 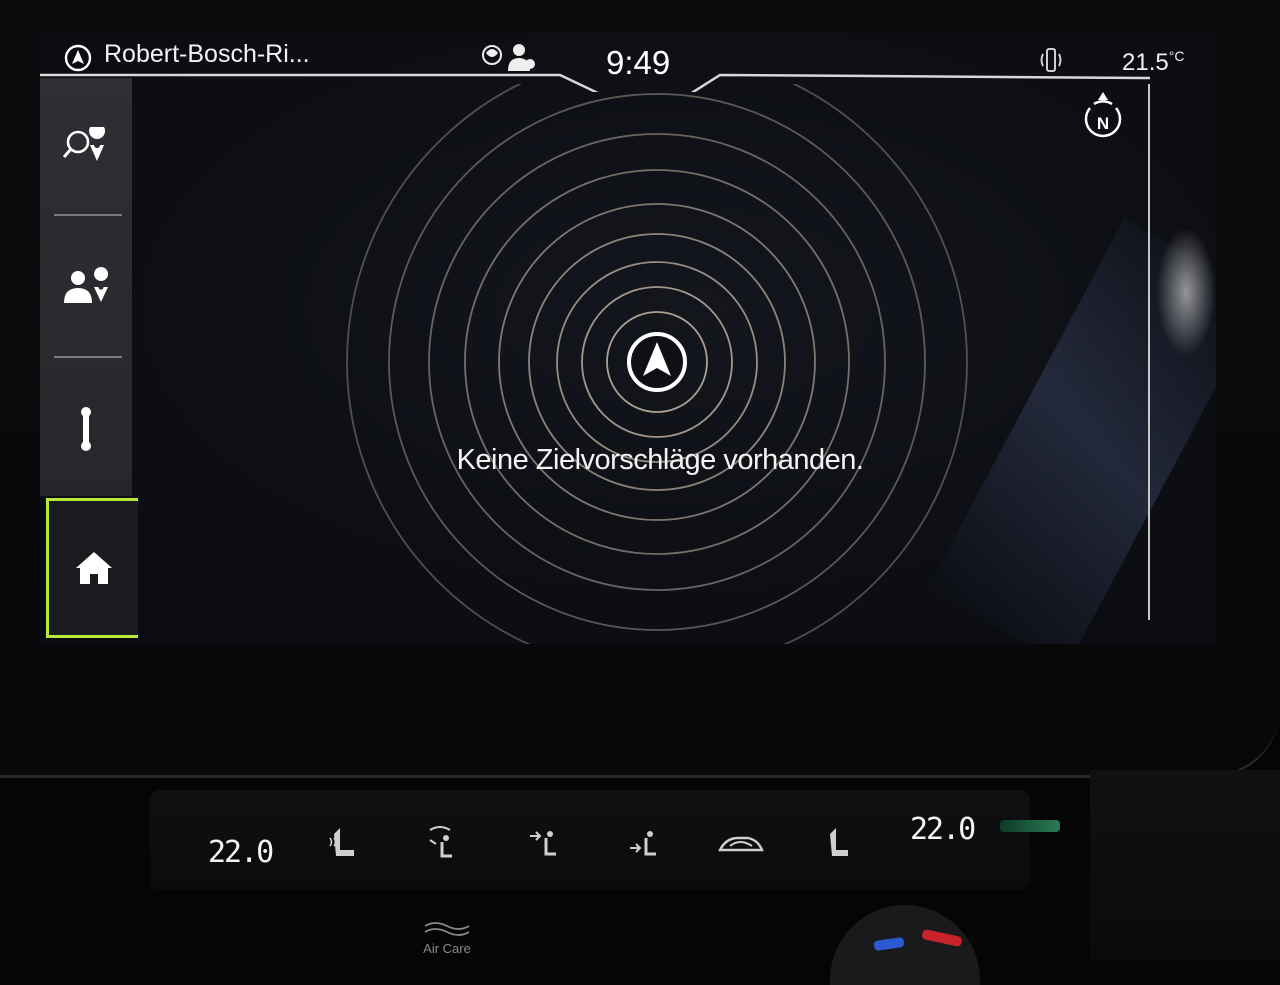 What do you see at coordinates (1051, 60) in the screenshot?
I see `wireless-charging-icon` at bounding box center [1051, 60].